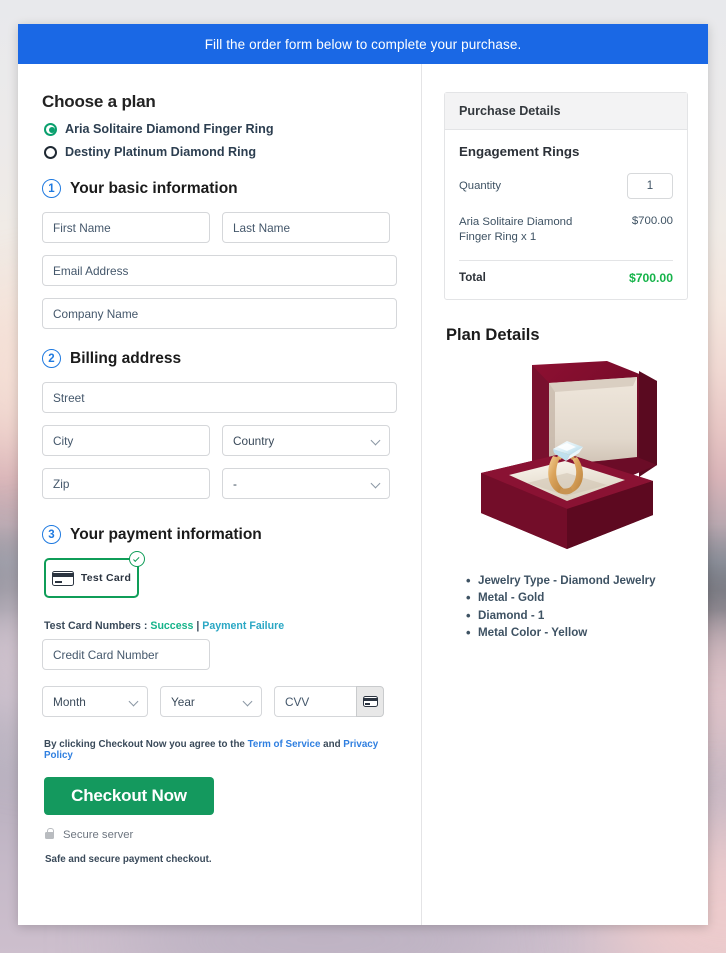 The image size is (726, 953). I want to click on expiry-year-select, so click(211, 701).